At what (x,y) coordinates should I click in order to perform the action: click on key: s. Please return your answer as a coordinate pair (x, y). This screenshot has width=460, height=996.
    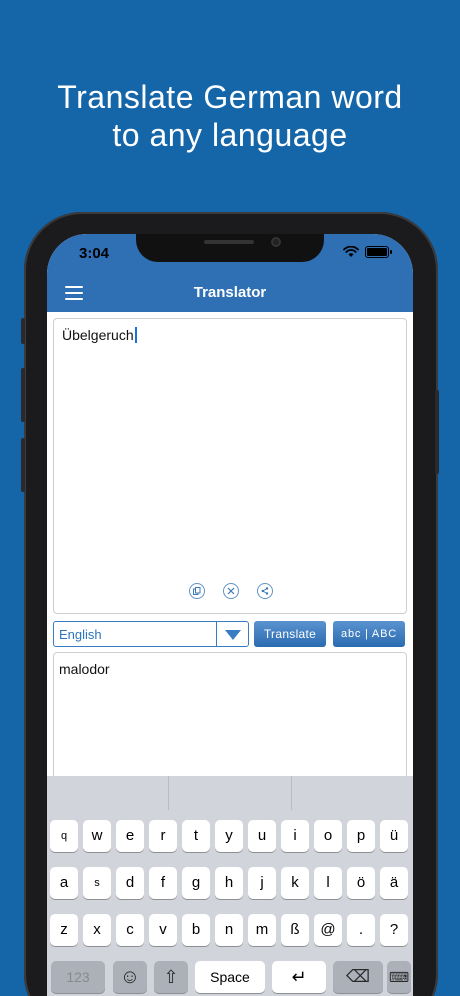
    Looking at the image, I should click on (97, 883).